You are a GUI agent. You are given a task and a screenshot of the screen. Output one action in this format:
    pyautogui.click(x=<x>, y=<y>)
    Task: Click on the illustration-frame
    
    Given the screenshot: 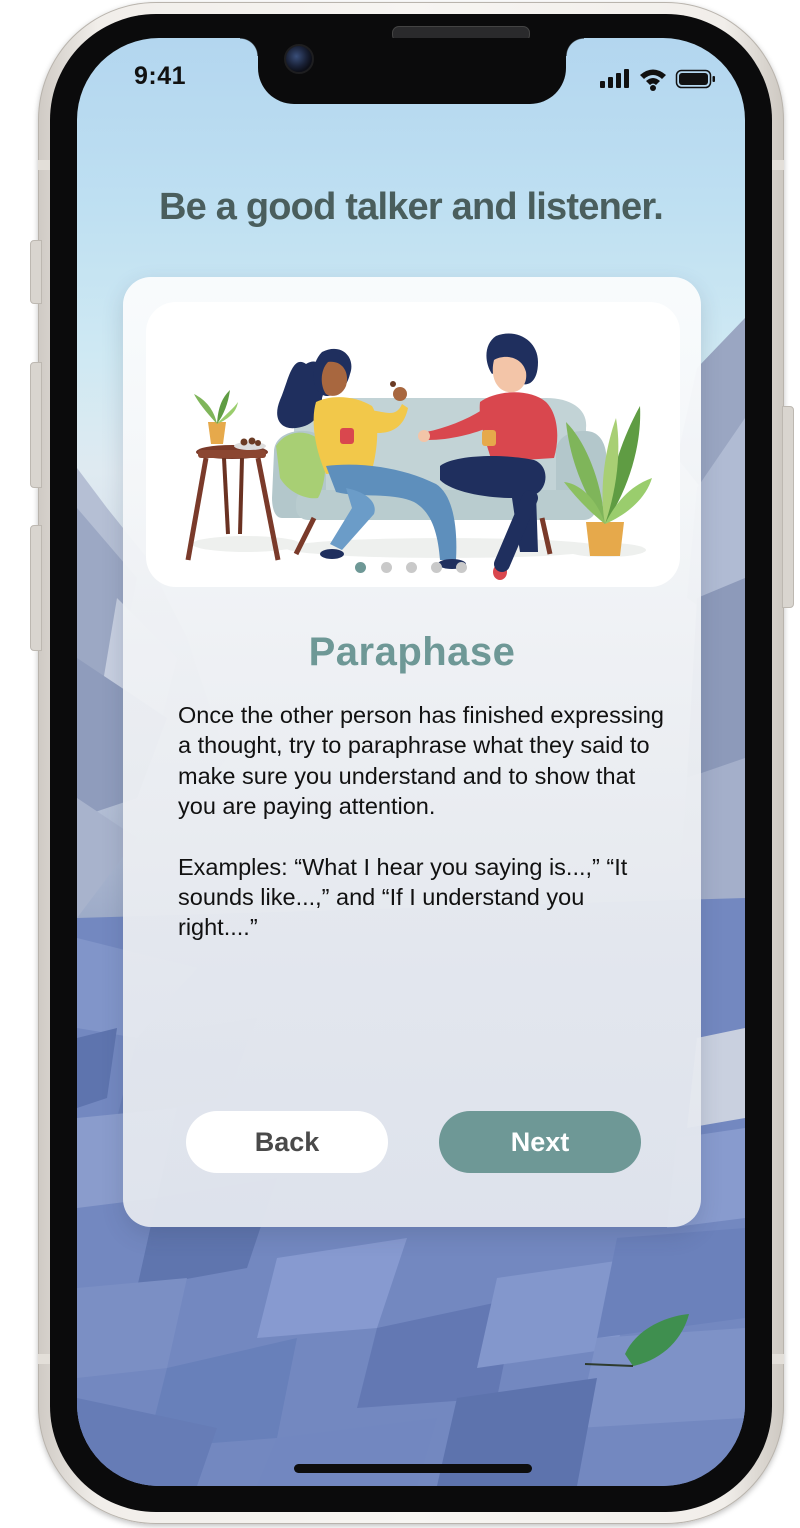 What is the action you would take?
    pyautogui.click(x=413, y=444)
    